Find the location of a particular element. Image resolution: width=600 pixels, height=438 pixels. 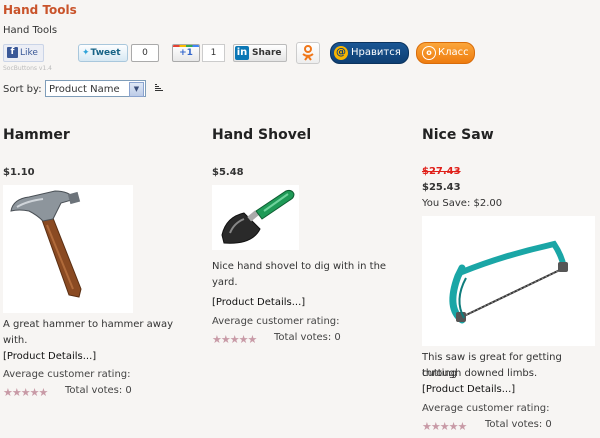

product-name-hammer: Hammer is located at coordinates (36, 135).